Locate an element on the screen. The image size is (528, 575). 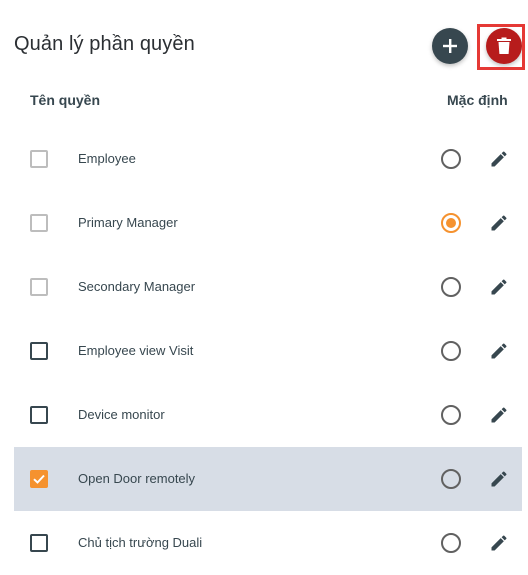
trash-icon is located at coordinates (504, 45).